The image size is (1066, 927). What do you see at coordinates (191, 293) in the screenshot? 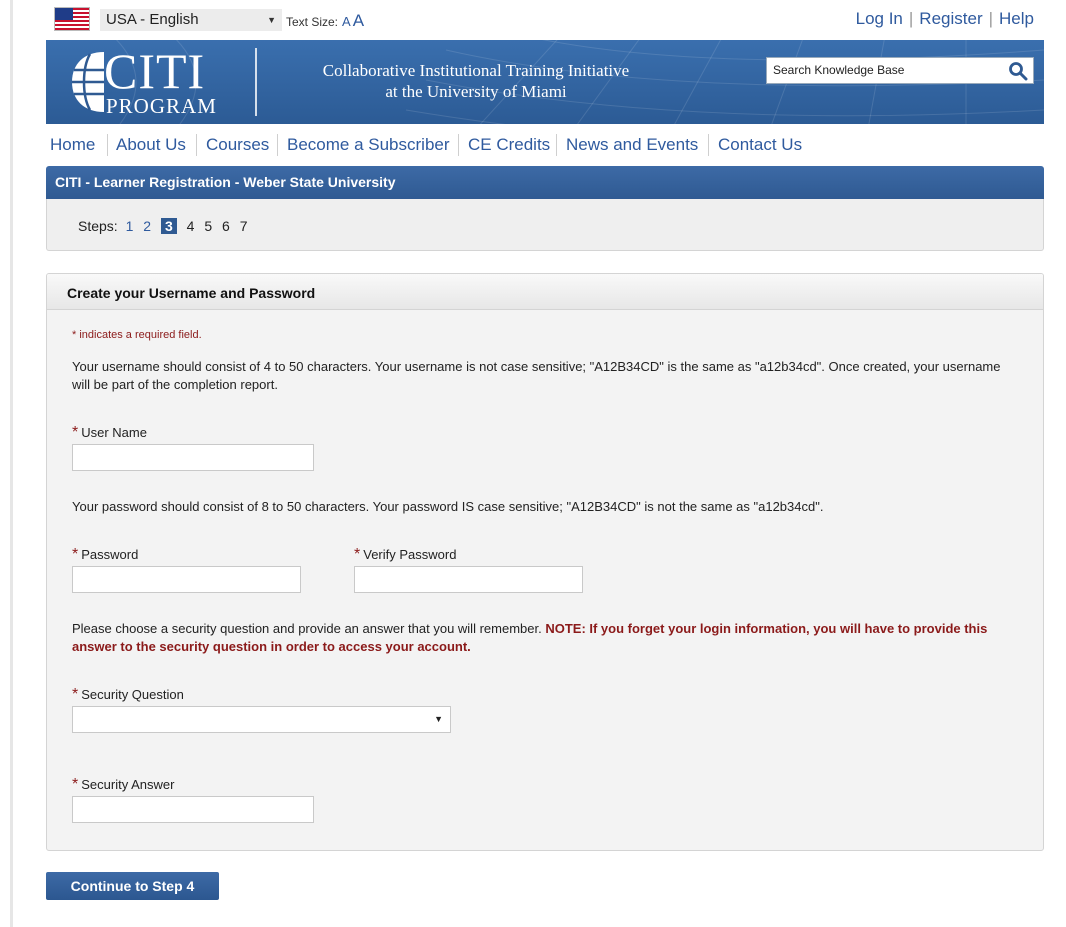
I see `form-title: Create your Username and Password` at bounding box center [191, 293].